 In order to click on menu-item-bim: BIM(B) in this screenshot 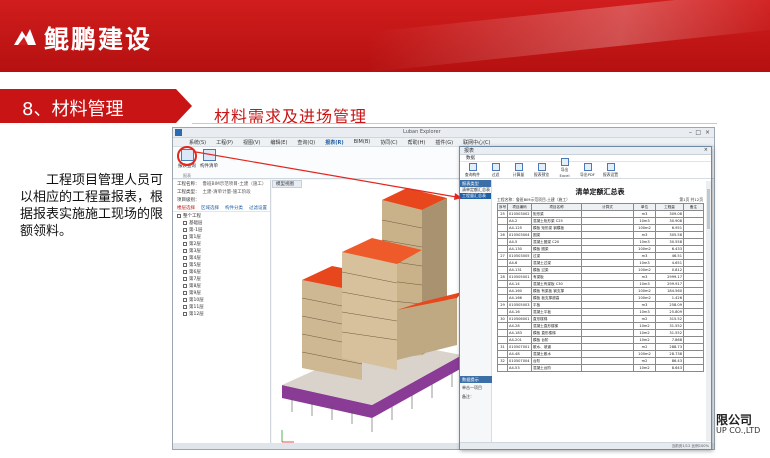, I will do `click(362, 142)`.